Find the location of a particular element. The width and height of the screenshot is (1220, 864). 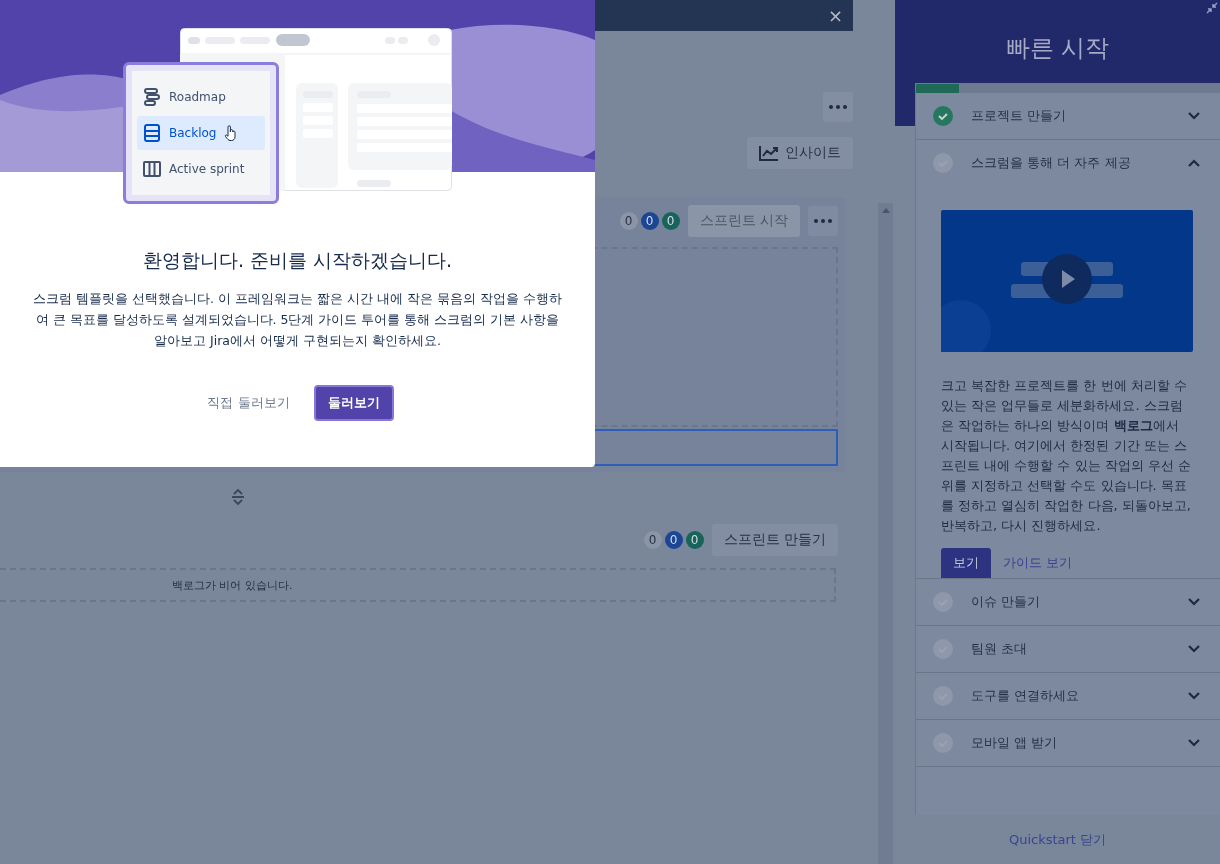

hand-cursor-icon is located at coordinates (231, 133).